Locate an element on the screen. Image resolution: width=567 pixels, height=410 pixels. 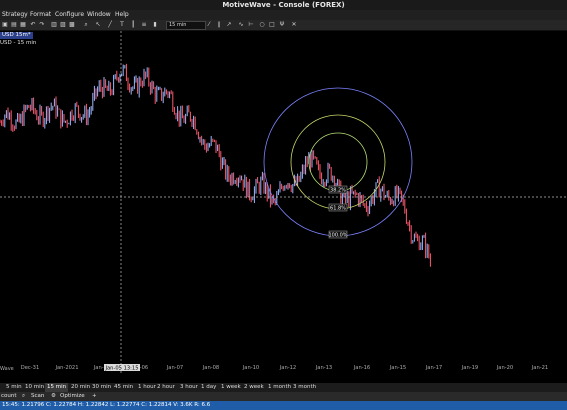
barsize-1week: 1 week is located at coordinates (231, 387).